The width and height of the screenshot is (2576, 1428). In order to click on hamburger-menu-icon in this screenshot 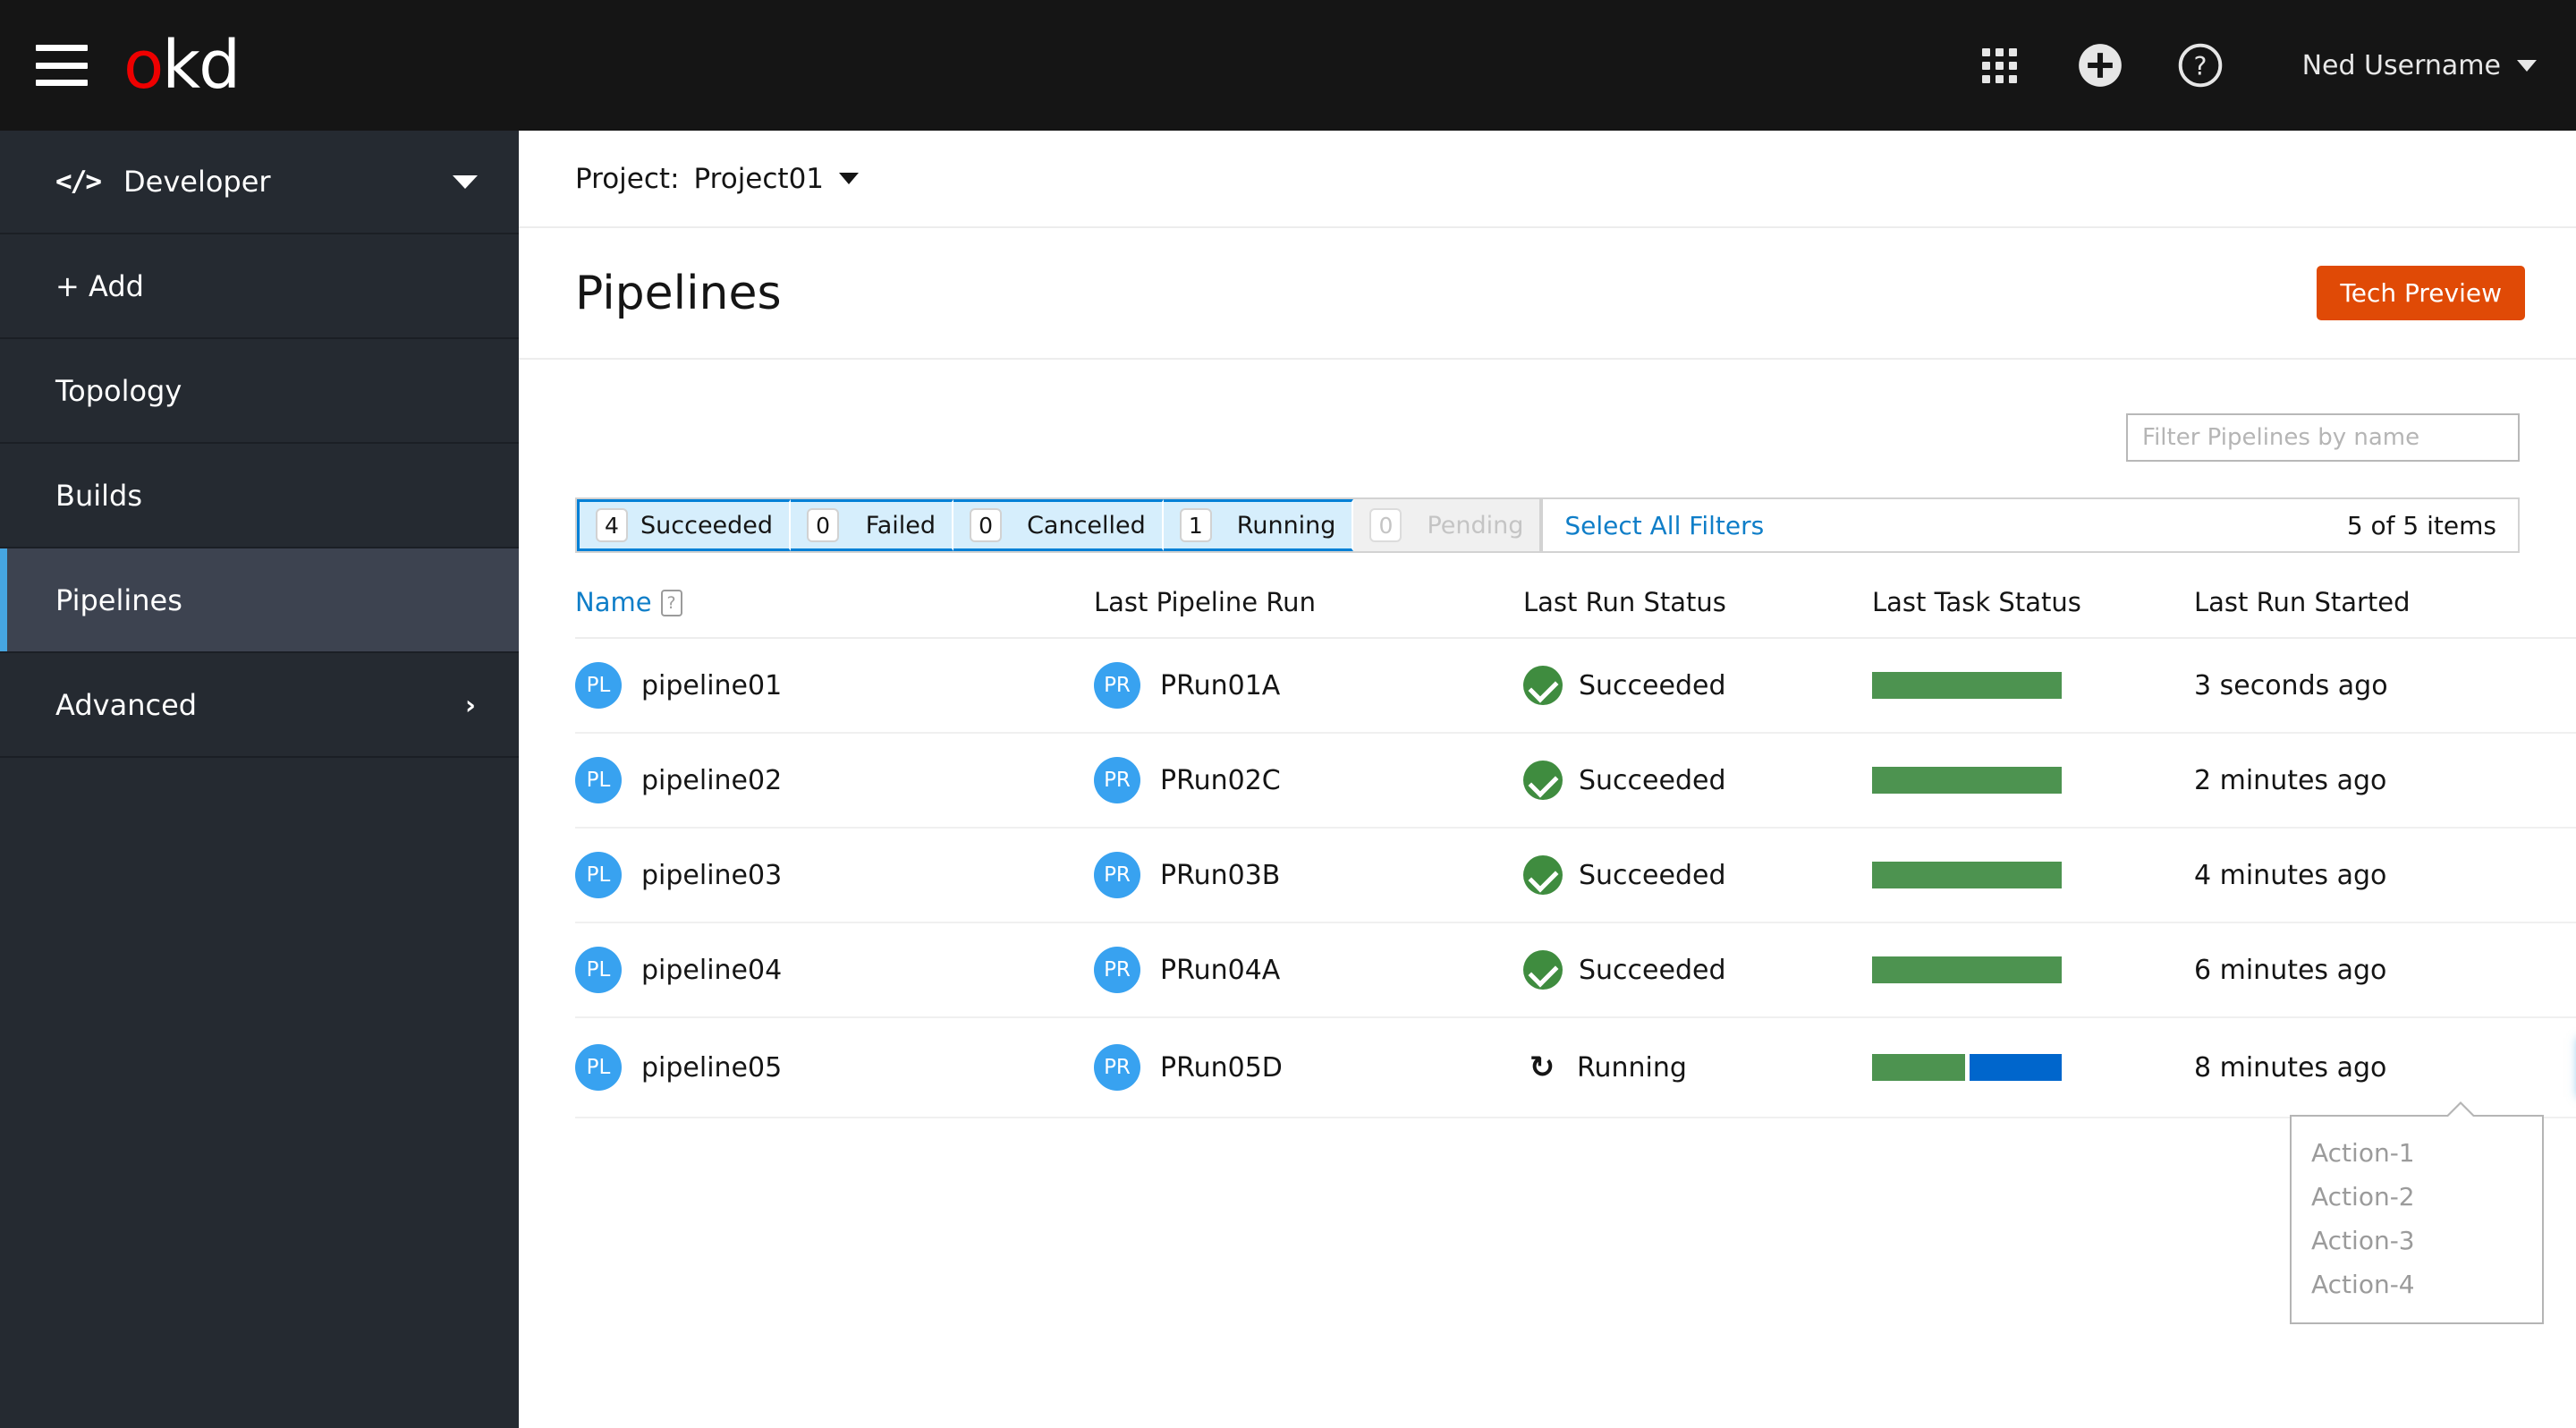, I will do `click(62, 65)`.